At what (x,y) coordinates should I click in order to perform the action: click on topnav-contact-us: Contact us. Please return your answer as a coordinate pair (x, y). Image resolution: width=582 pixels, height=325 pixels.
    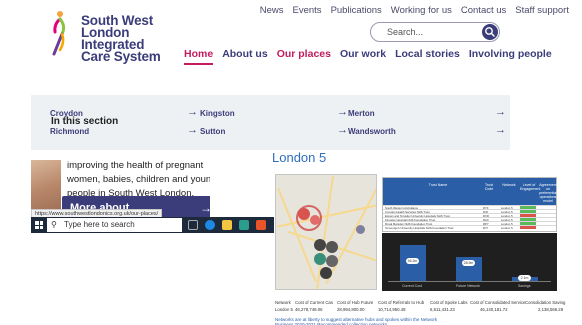
    Looking at the image, I should click on (483, 10).